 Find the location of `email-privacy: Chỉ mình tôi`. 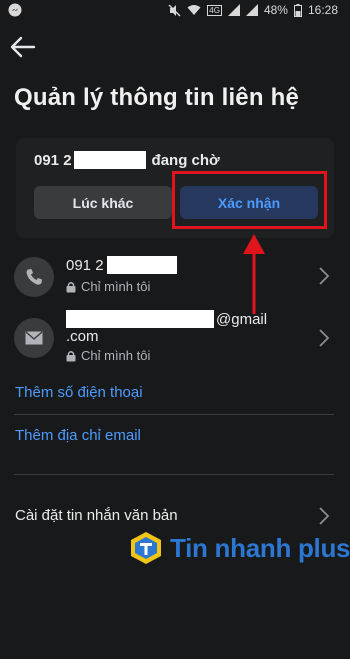

email-privacy: Chỉ mình tôi is located at coordinates (108, 355).